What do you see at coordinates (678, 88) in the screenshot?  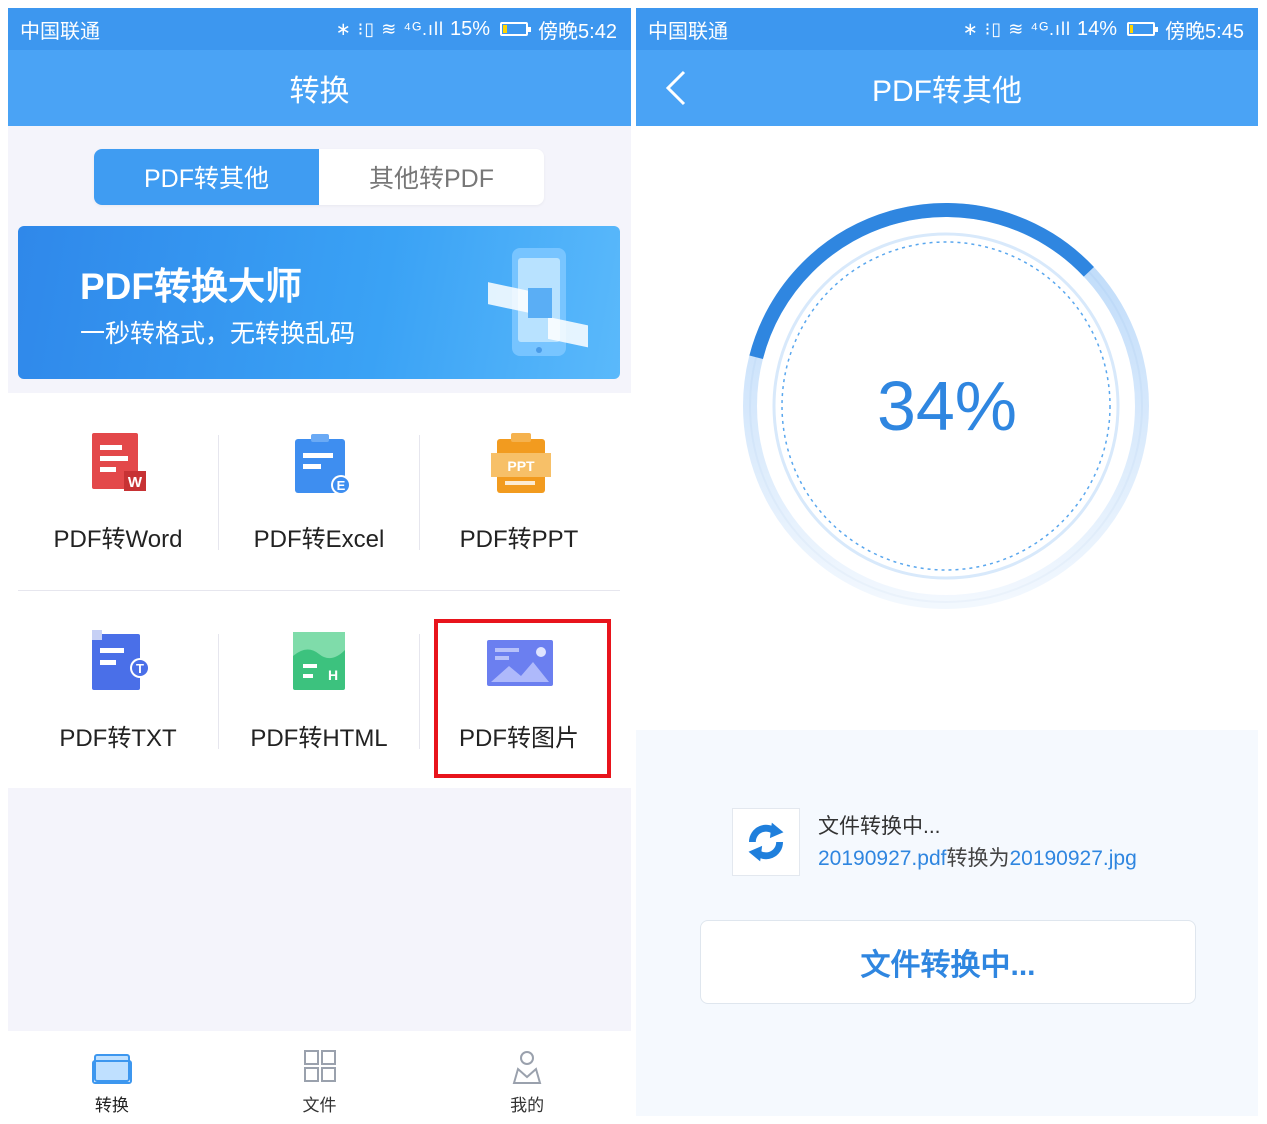 I see `back-arrow-icon` at bounding box center [678, 88].